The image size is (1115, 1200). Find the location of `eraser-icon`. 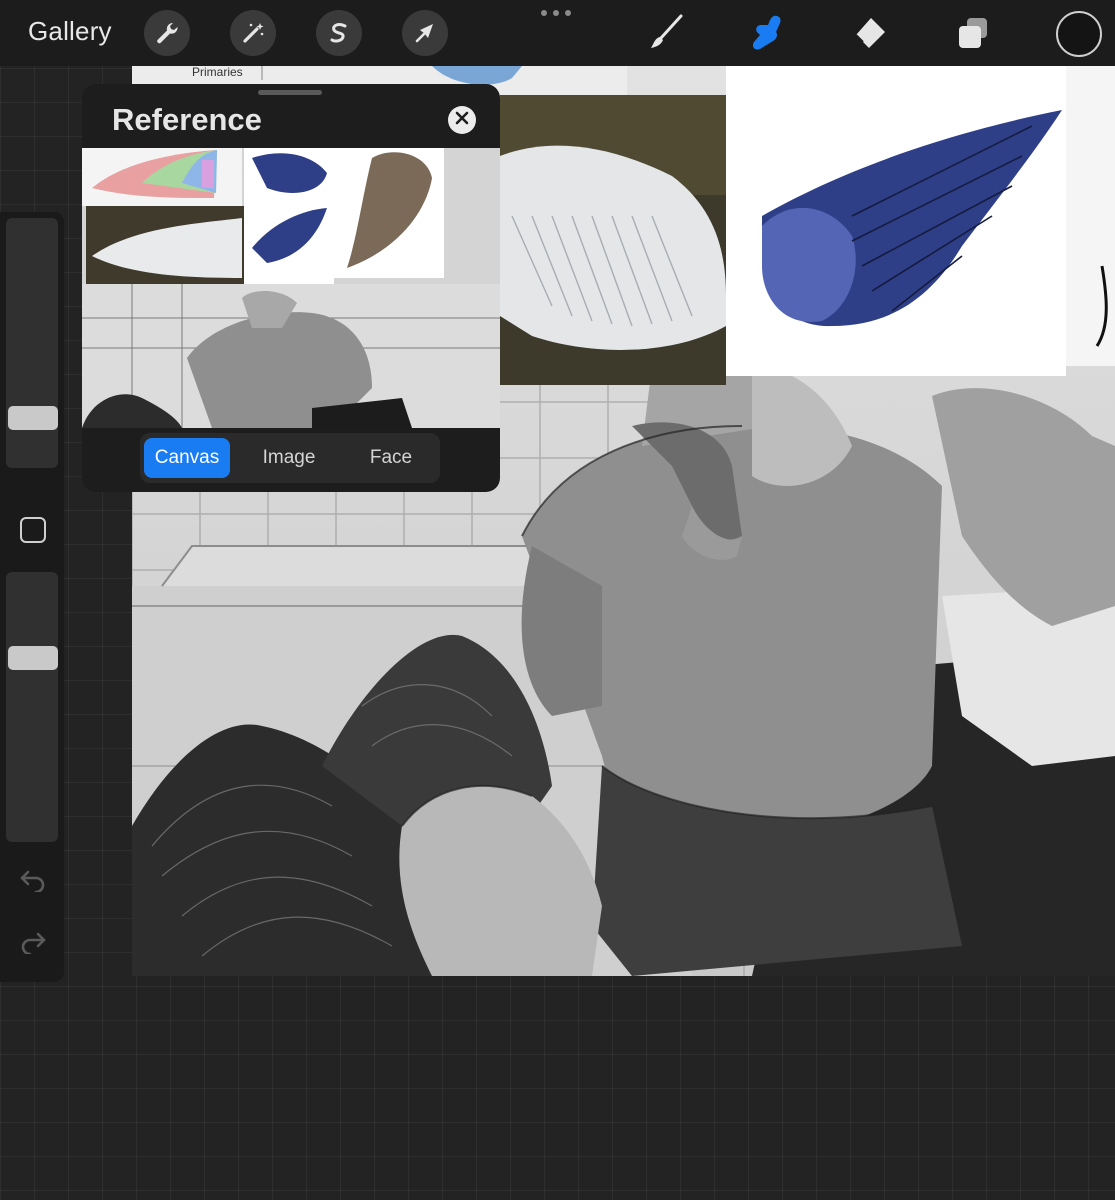

eraser-icon is located at coordinates (869, 33).